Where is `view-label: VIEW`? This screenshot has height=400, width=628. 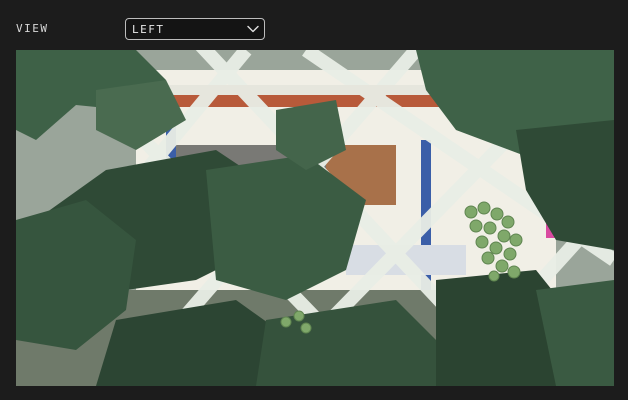 view-label: VIEW is located at coordinates (32, 28).